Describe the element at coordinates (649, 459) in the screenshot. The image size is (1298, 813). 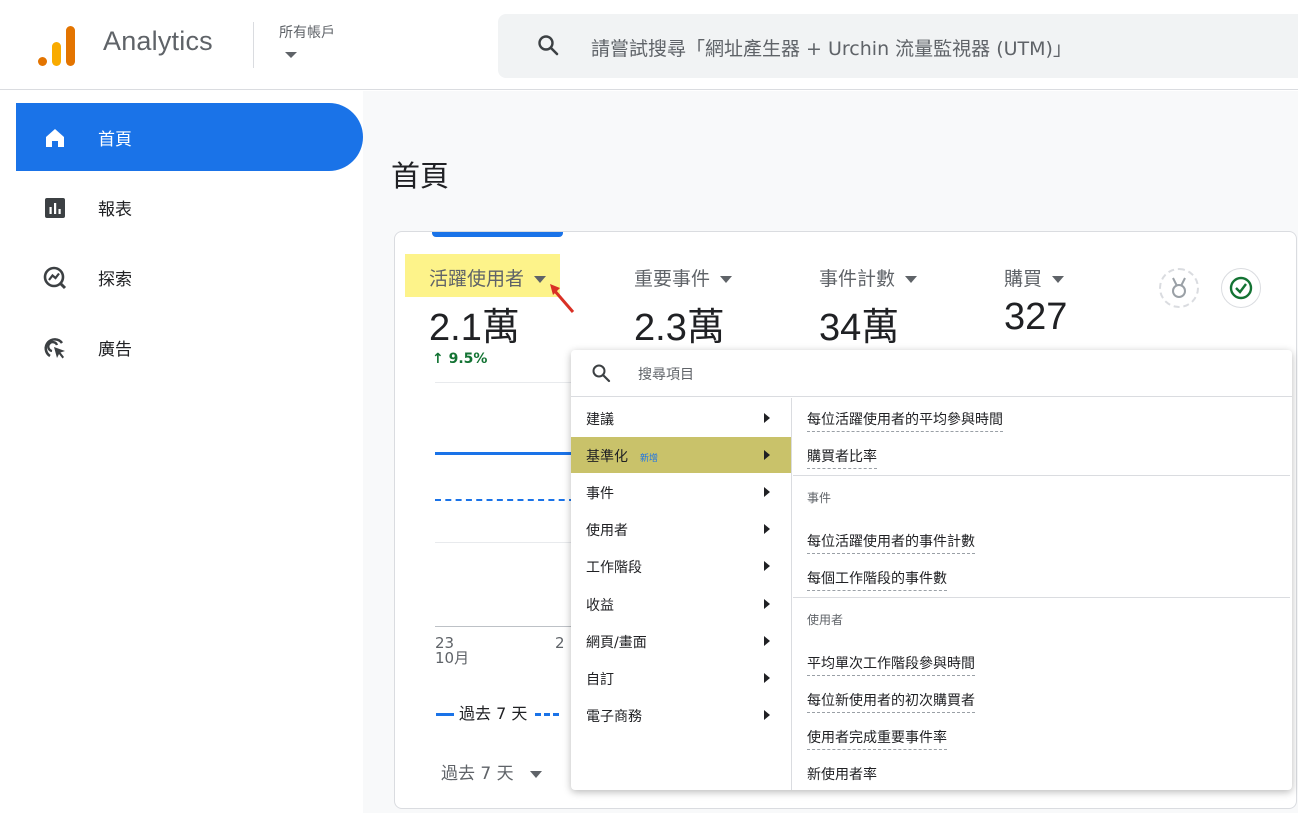
I see `new-badge: 新增` at that location.